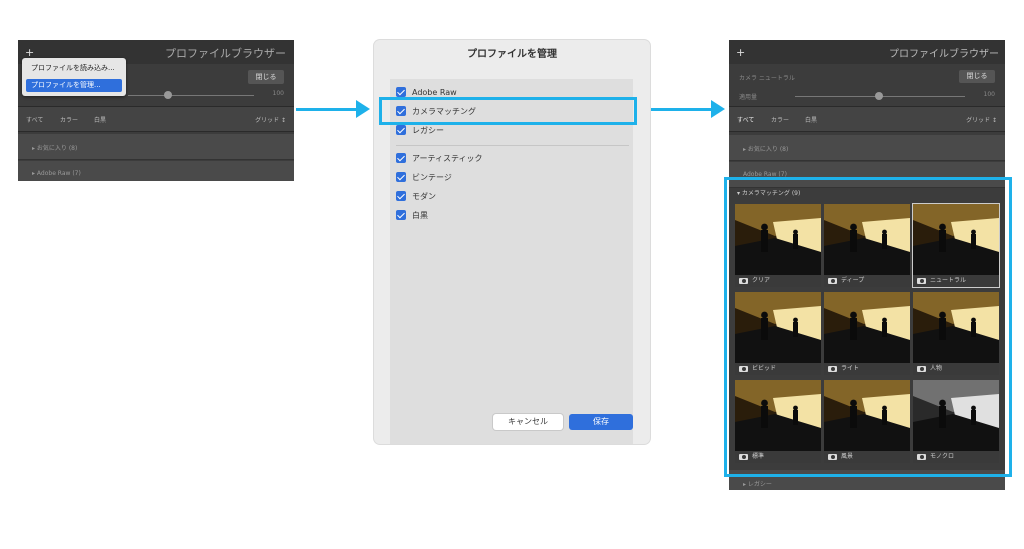  What do you see at coordinates (424, 196) in the screenshot?
I see `checkbox-label: モダン` at bounding box center [424, 196].